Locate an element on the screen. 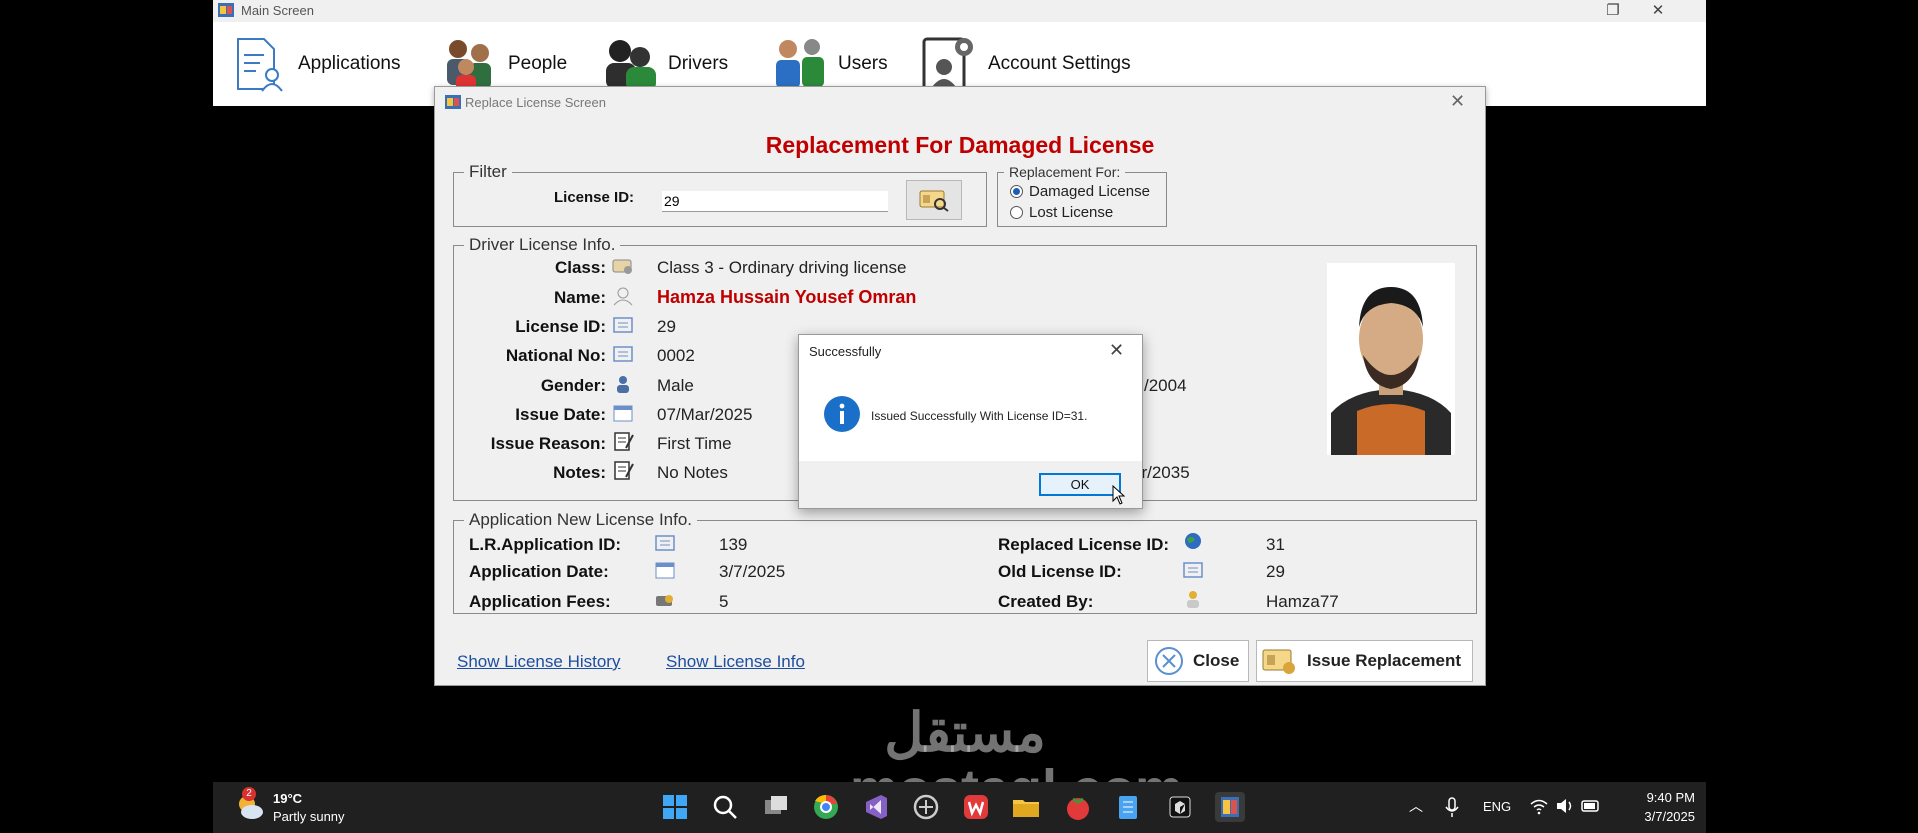 Image resolution: width=1918 pixels, height=833 pixels. issue-replacement-button: Issue Replacement is located at coordinates (1364, 661).